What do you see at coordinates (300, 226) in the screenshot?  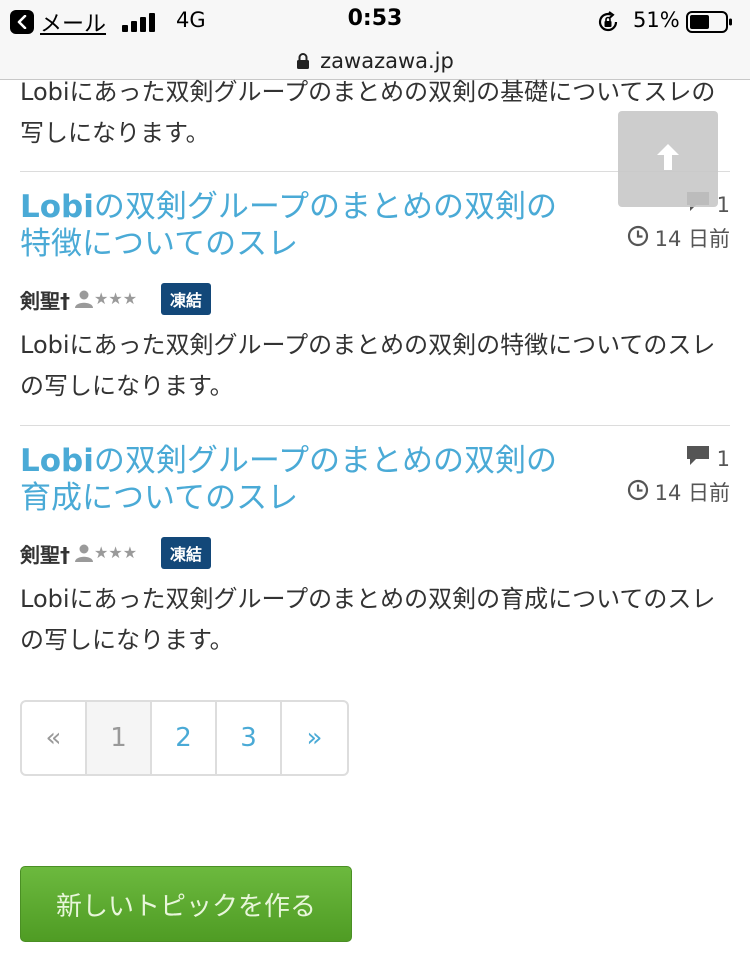 I see `topic-title-link: Lobiの双剣グループのまとめの双剣の特徴についてのスレ` at bounding box center [300, 226].